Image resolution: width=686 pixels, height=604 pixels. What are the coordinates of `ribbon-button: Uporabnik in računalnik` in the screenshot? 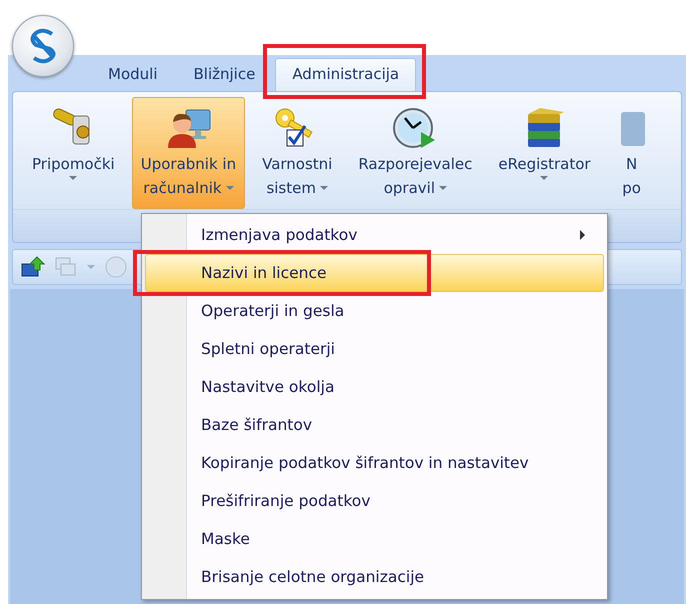 It's located at (189, 153).